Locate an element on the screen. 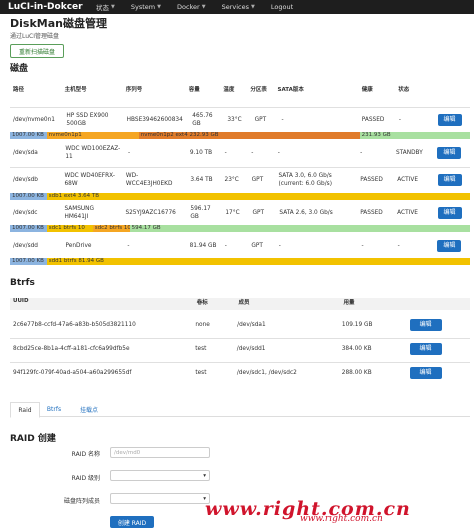 This screenshot has height=528, width=474. disk-serial: WD-WCC4E3JH0EKD is located at coordinates (149, 180).